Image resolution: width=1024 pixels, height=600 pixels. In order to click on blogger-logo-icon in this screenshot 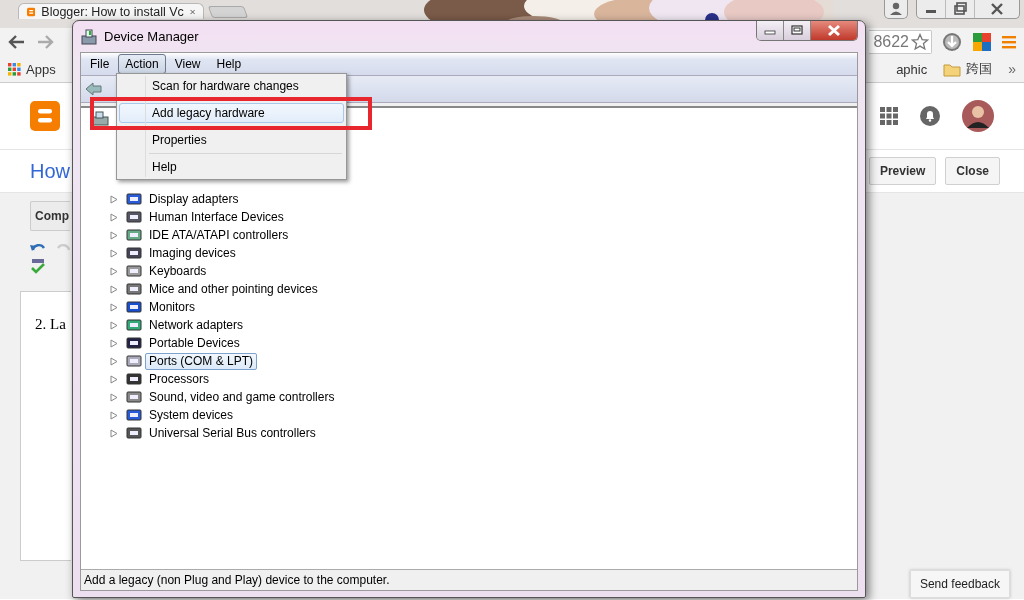, I will do `click(45, 116)`.